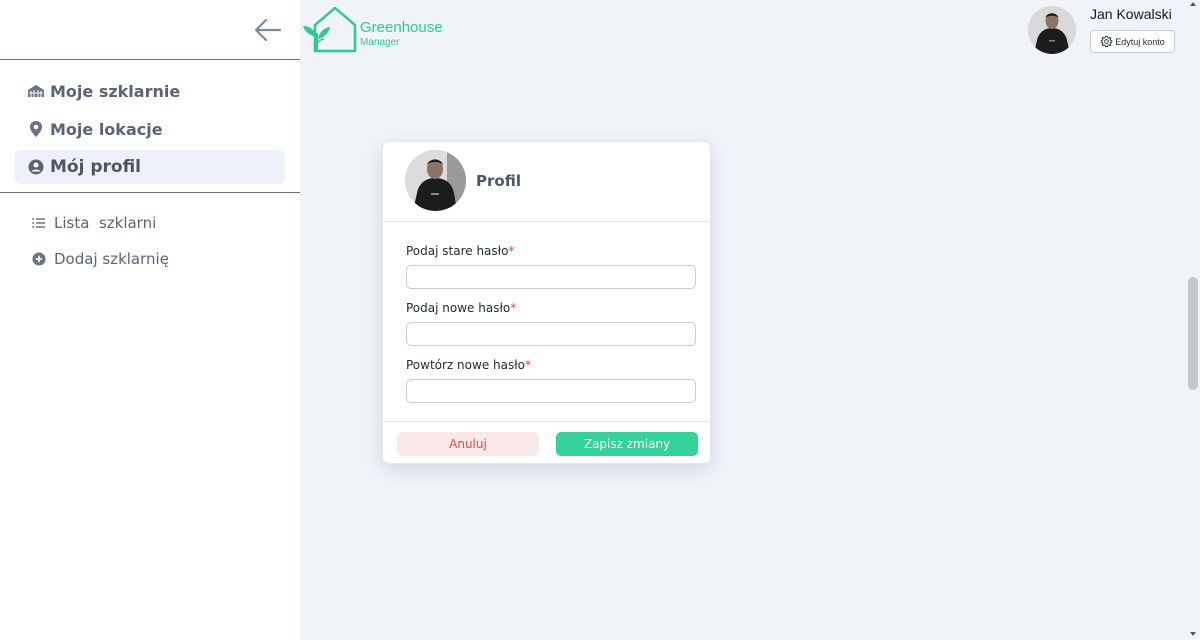  What do you see at coordinates (551, 334) in the screenshot?
I see `new-password-input` at bounding box center [551, 334].